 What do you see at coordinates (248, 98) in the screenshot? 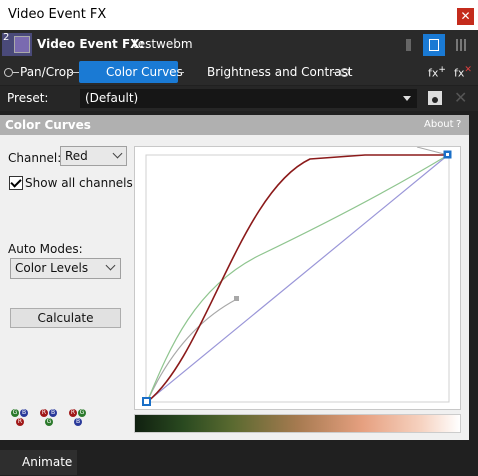
I see `preset-dropdown: (Default)` at bounding box center [248, 98].